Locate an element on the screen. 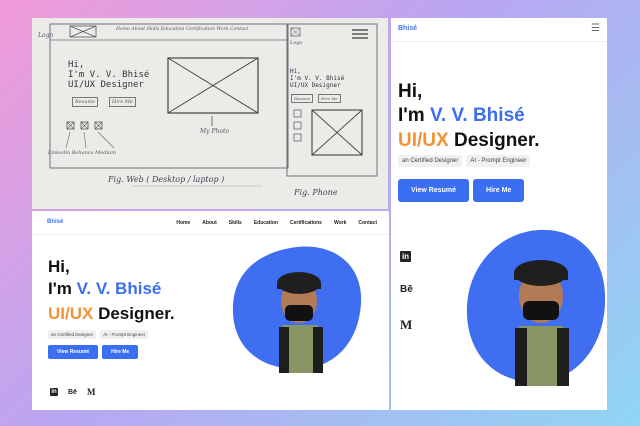  view-resume-button: View Resumé is located at coordinates (73, 352).